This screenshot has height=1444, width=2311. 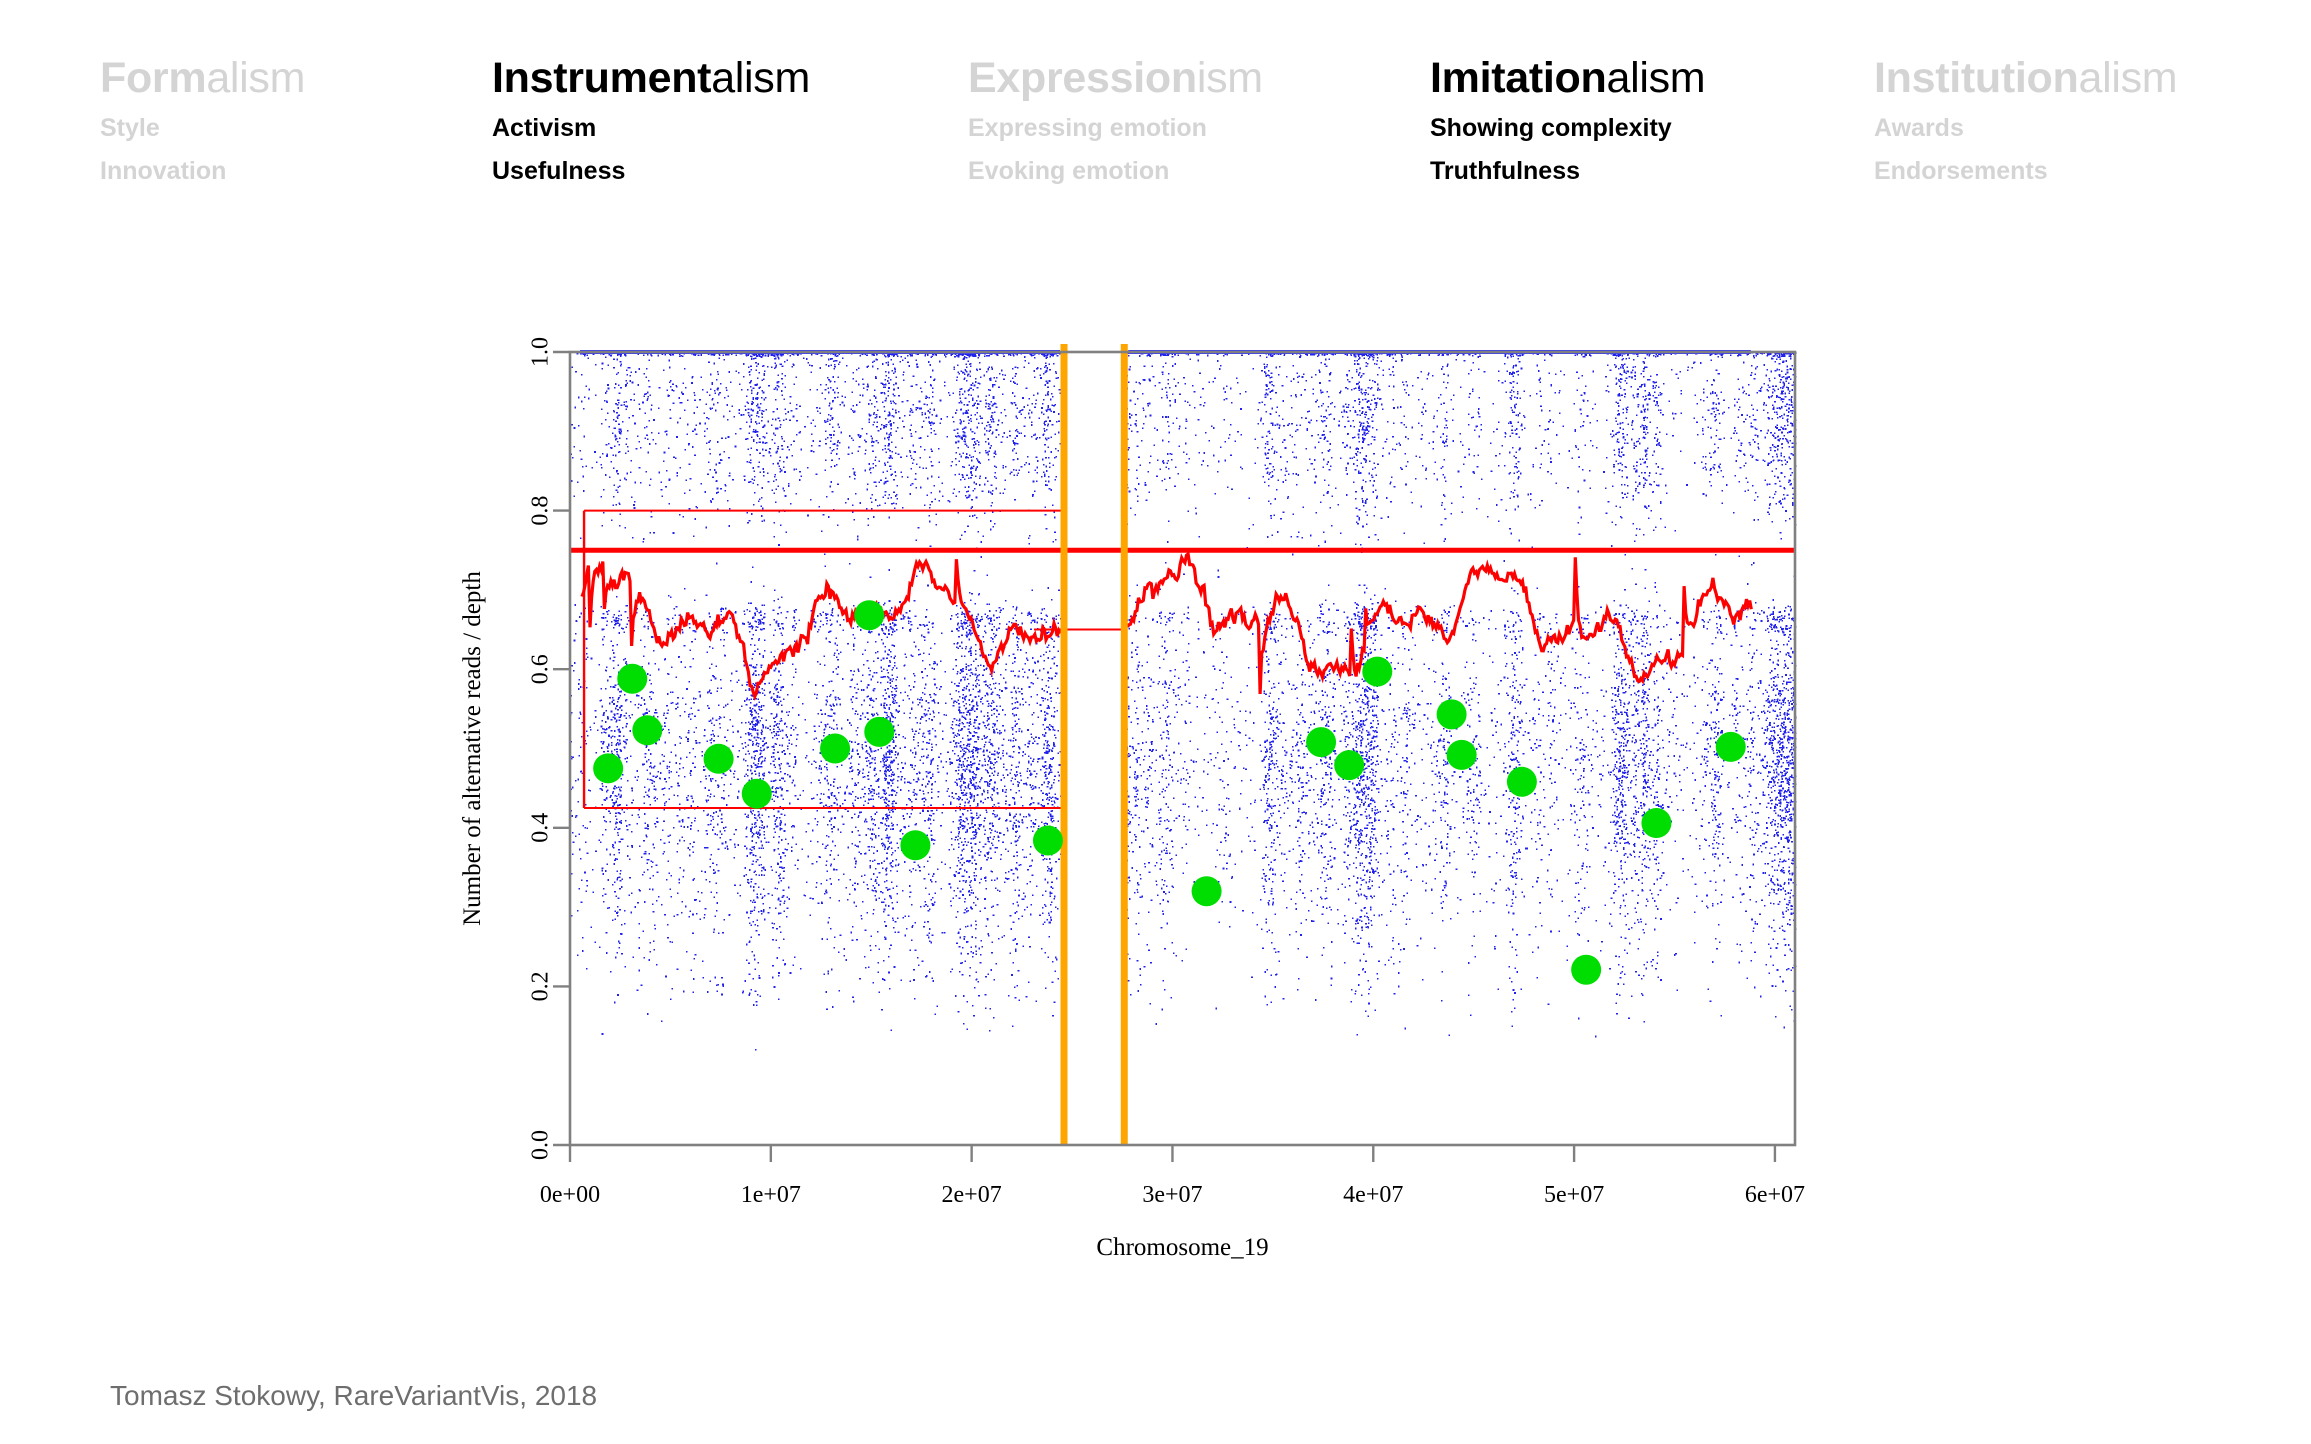 I want to click on y-tick-label-4: 0.8, so click(x=541, y=511).